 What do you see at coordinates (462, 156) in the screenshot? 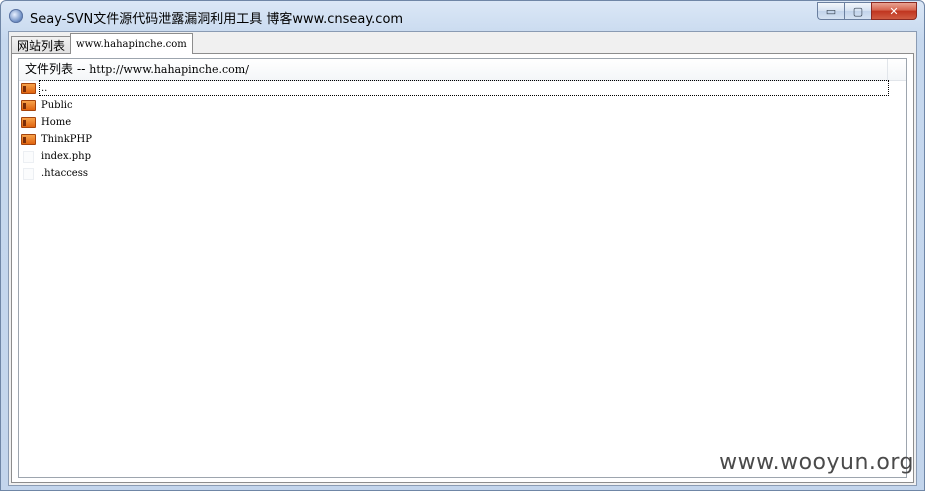
I see `list-item-index-php: index.php` at bounding box center [462, 156].